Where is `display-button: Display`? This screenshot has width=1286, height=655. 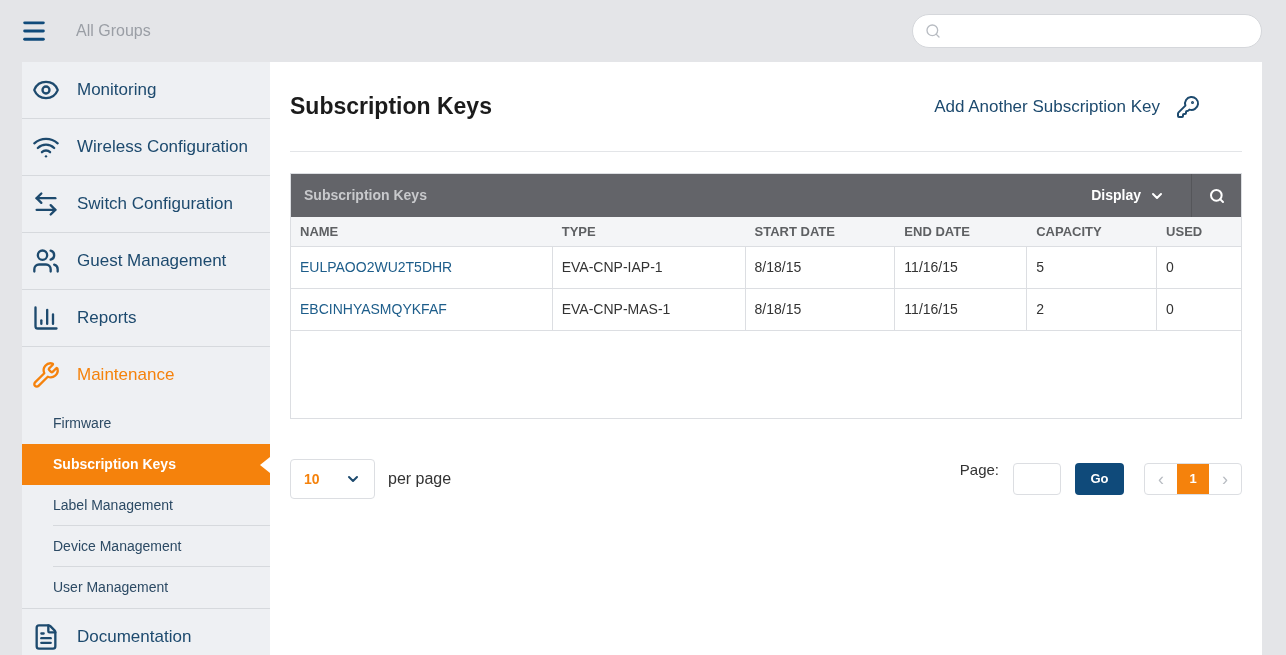
display-button: Display is located at coordinates (1141, 195).